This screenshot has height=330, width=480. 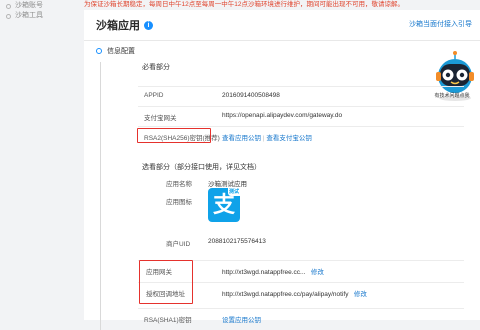 What do you see at coordinates (440, 24) in the screenshot?
I see `sandbox-guide-link: 沙箱当面付接入引导` at bounding box center [440, 24].